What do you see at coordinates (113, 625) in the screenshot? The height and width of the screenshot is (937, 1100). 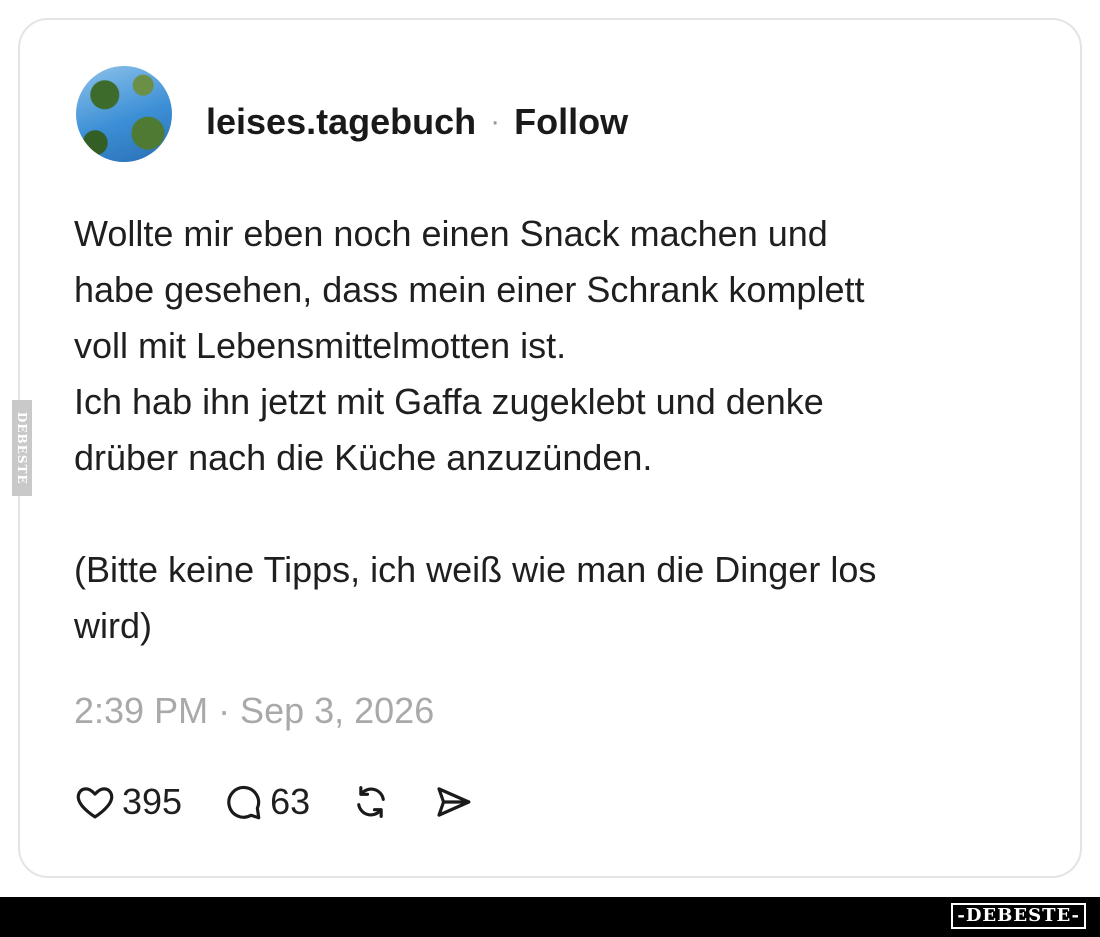 I see `post-text-line: wird)` at bounding box center [113, 625].